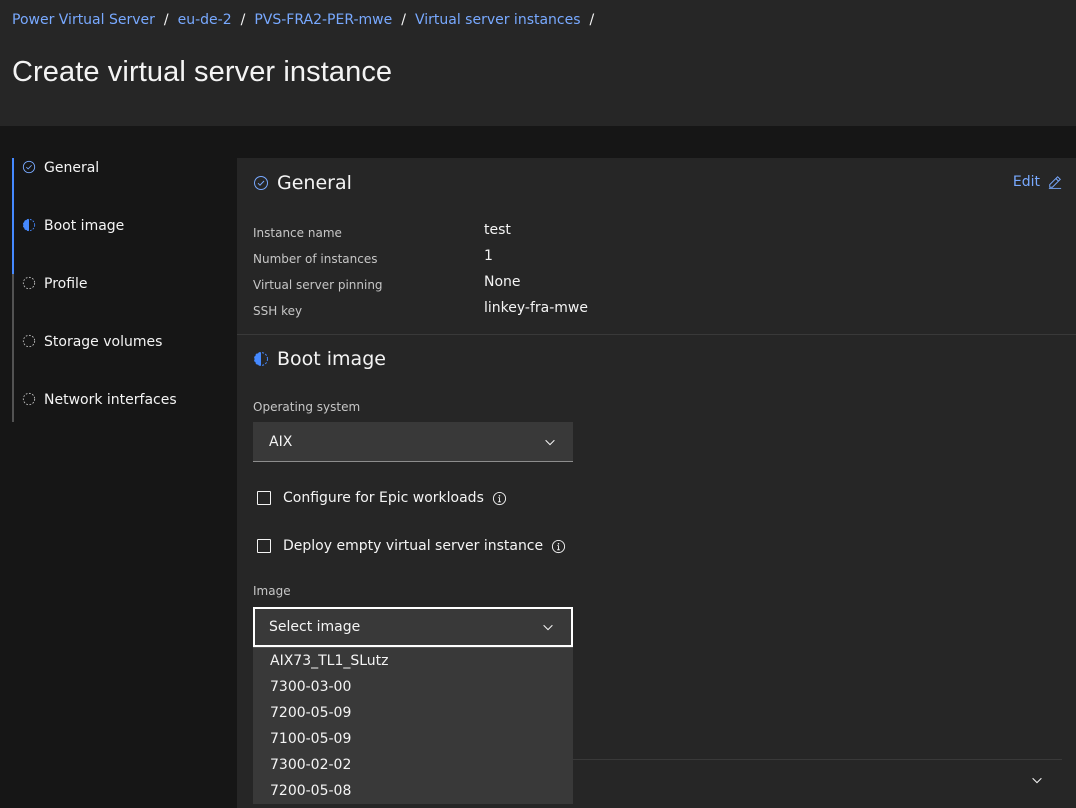 The height and width of the screenshot is (808, 1076). What do you see at coordinates (413, 627) in the screenshot?
I see `image-select: Select image` at bounding box center [413, 627].